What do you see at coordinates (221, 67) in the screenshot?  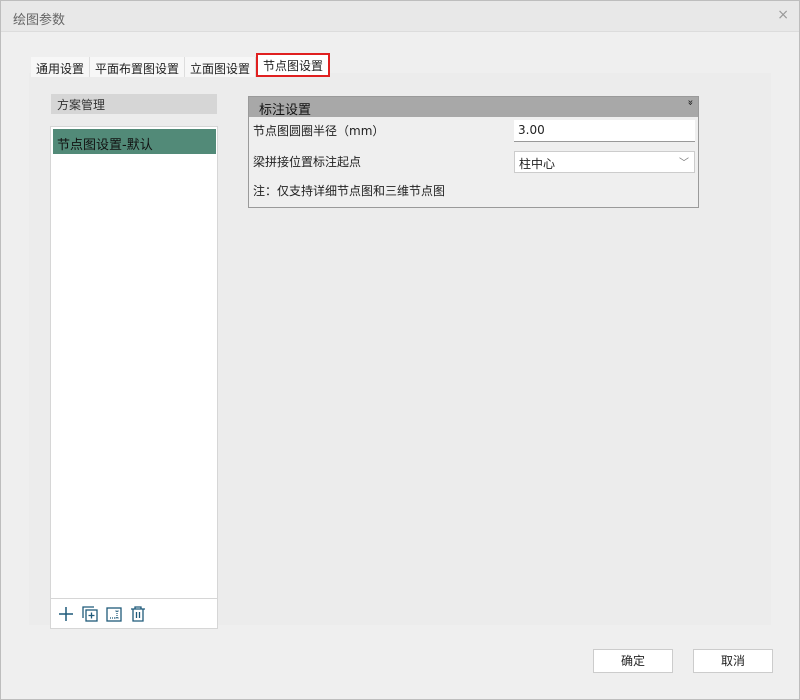 I see `tab-elevation: 立面图设置` at bounding box center [221, 67].